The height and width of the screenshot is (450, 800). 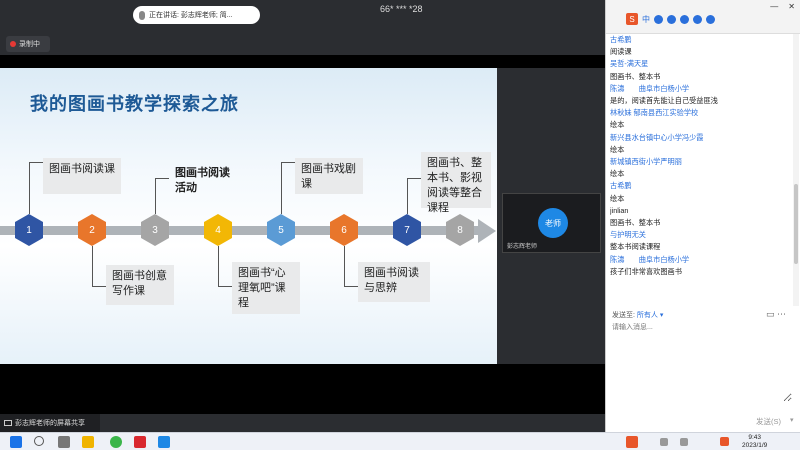 I want to click on send-to-selector: 发送至: 所有人 ▾, so click(x=637, y=315).